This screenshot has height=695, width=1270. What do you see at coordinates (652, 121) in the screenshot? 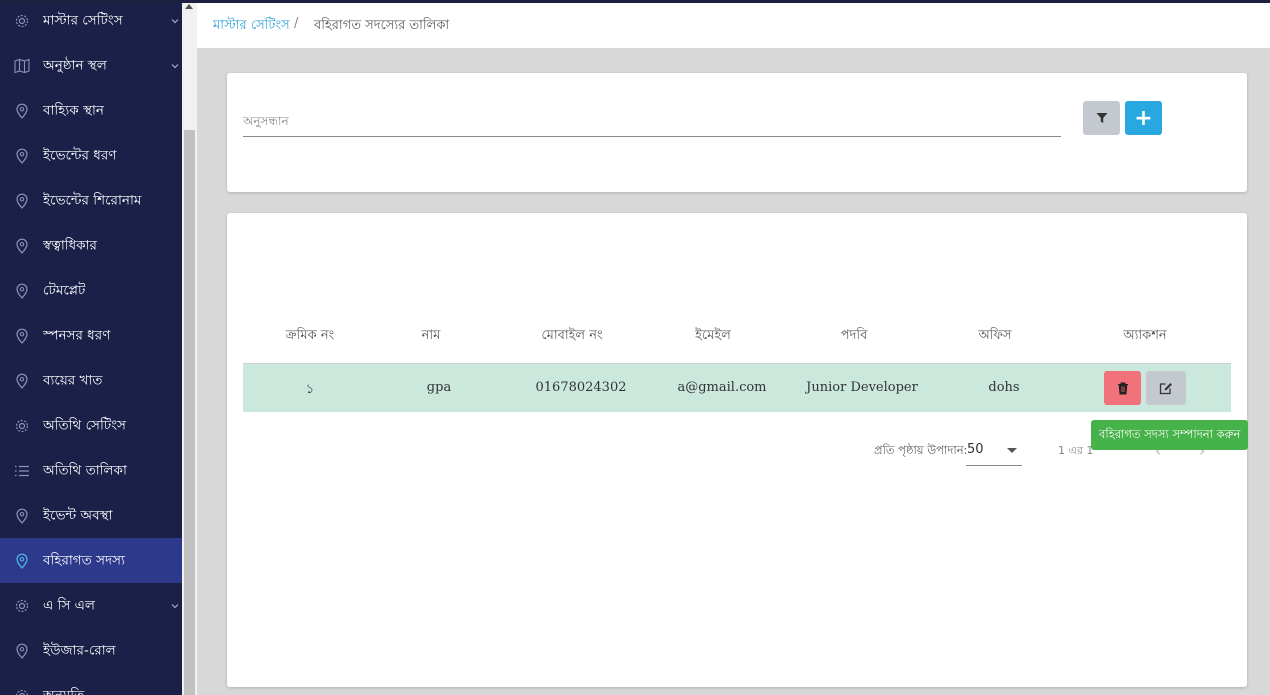
I see `search-input` at bounding box center [652, 121].